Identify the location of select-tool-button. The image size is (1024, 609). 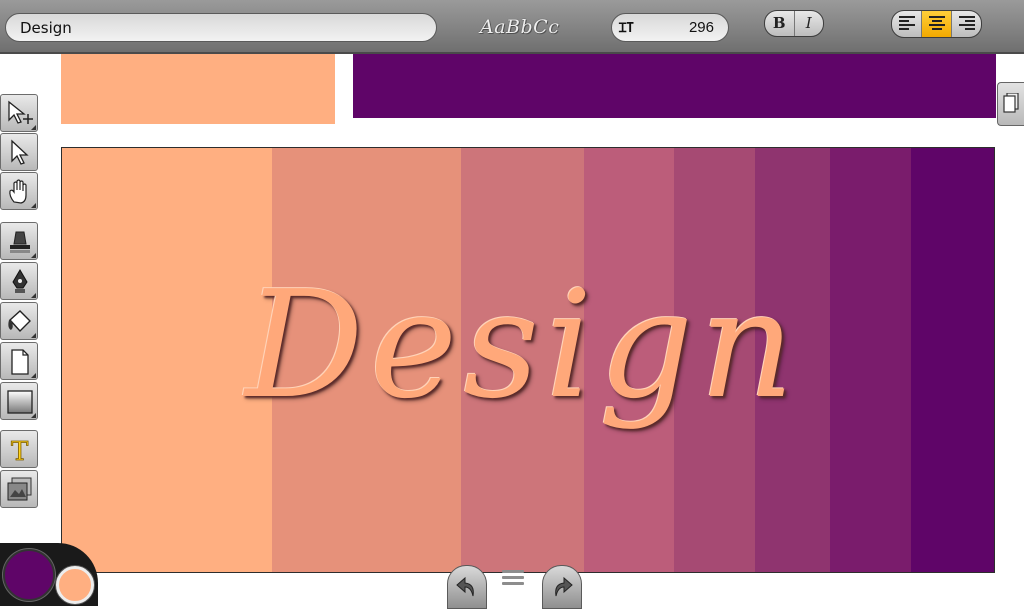
(19, 152).